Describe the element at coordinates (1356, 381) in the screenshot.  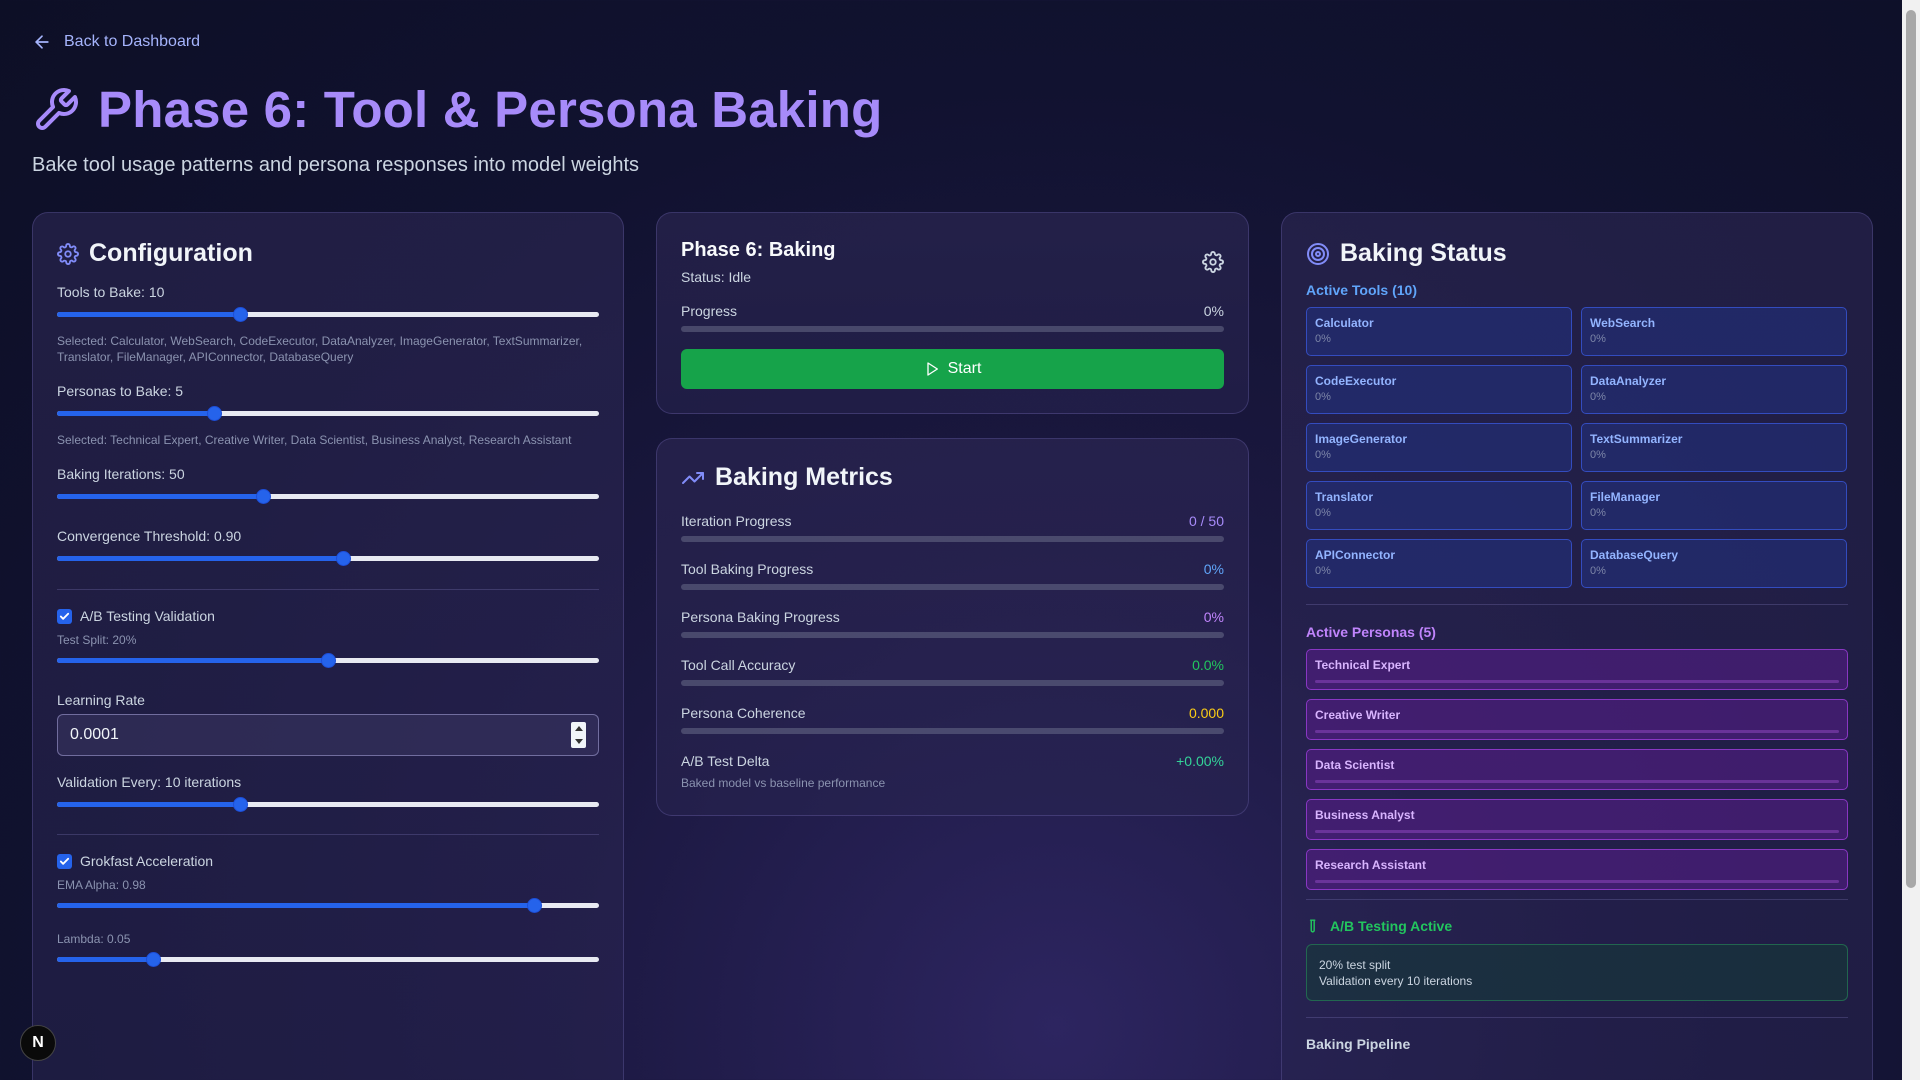
I see `tool-name: CodeExecutor` at that location.